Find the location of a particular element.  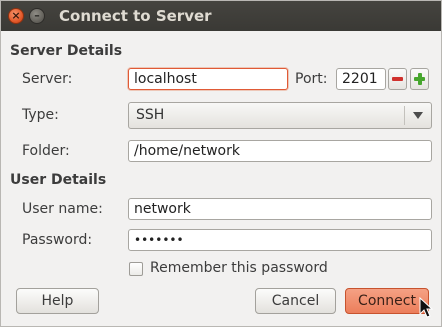

mouse-pointer-icon is located at coordinates (426, 307).